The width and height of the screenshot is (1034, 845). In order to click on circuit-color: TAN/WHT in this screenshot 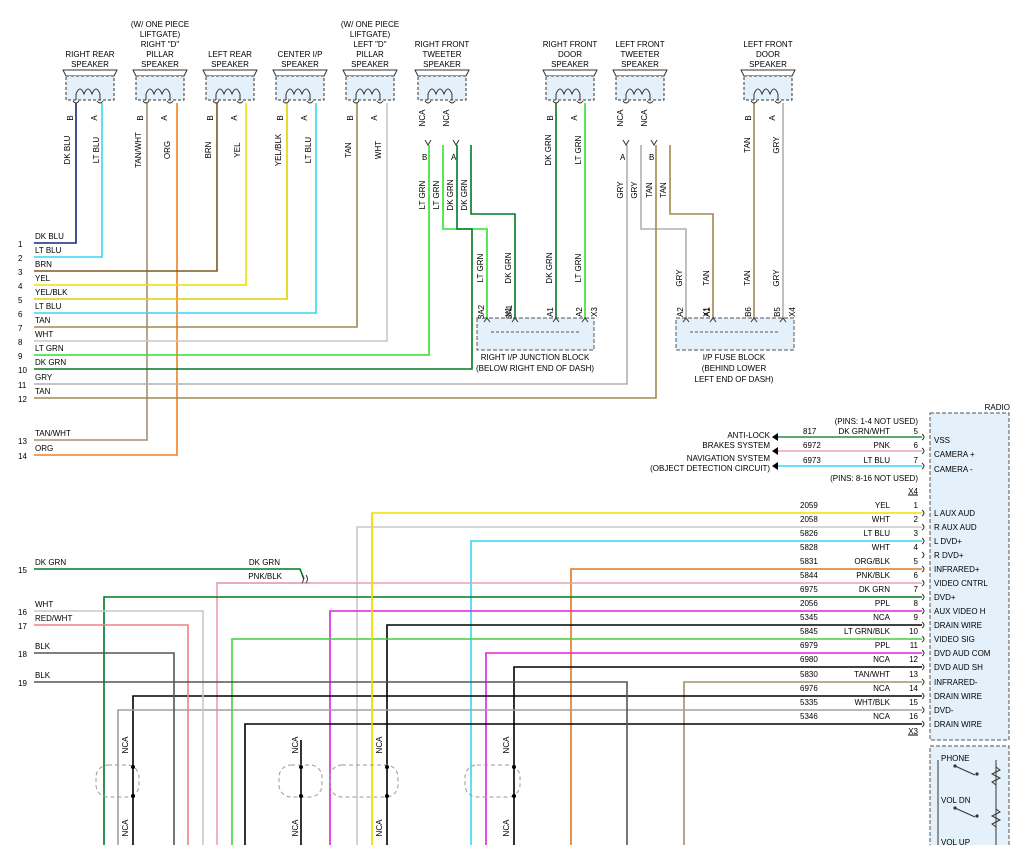, I will do `click(872, 674)`.